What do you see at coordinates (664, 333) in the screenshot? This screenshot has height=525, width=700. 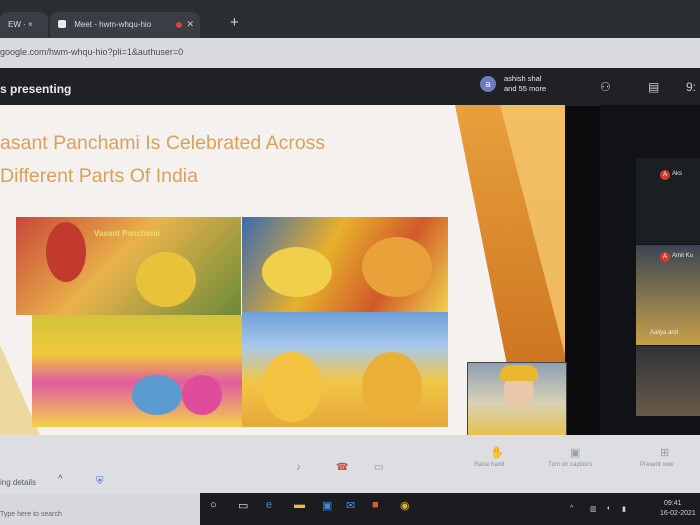 I see `participant-label-3: Aaliya and` at bounding box center [664, 333].